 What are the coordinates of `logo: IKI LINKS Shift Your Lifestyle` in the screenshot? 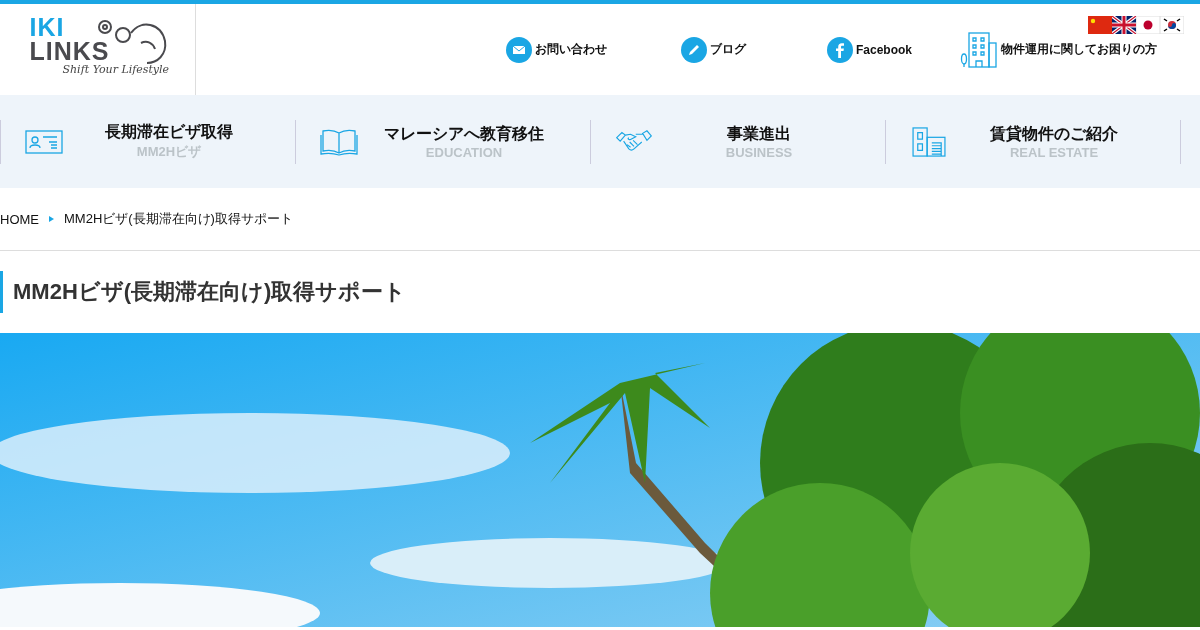 It's located at (97, 49).